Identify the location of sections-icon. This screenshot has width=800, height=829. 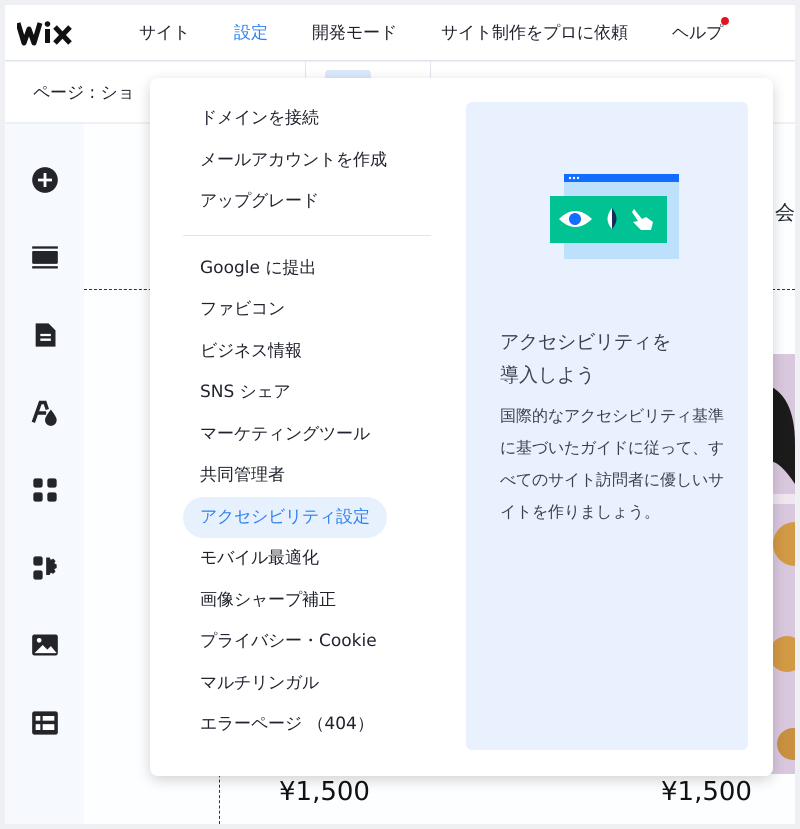
(44, 258).